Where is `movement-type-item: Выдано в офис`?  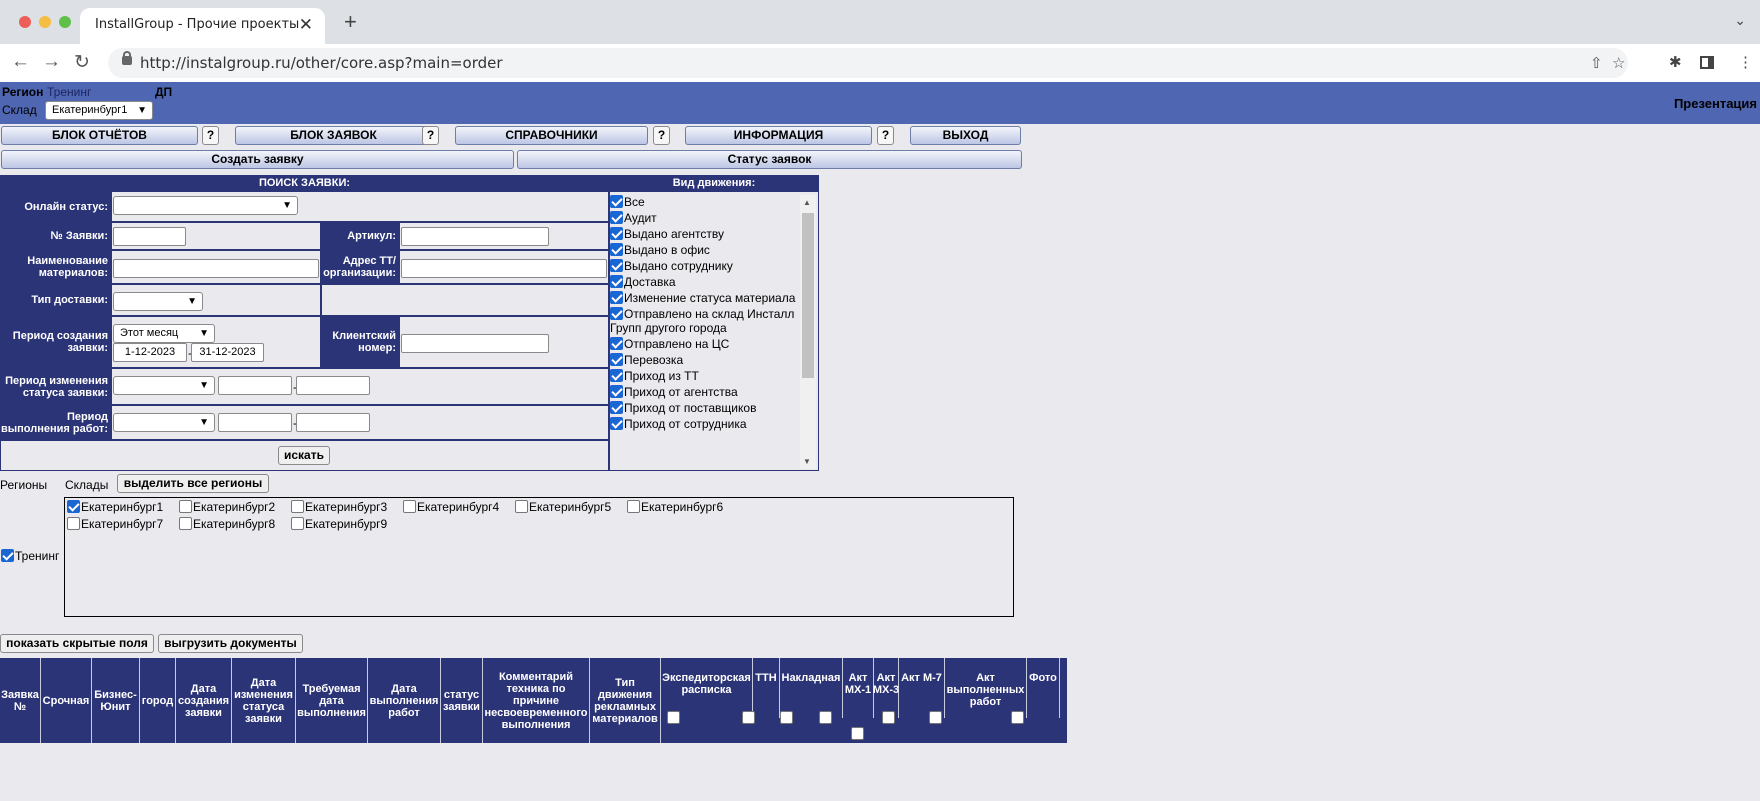 movement-type-item: Выдано в офис is located at coordinates (705, 250).